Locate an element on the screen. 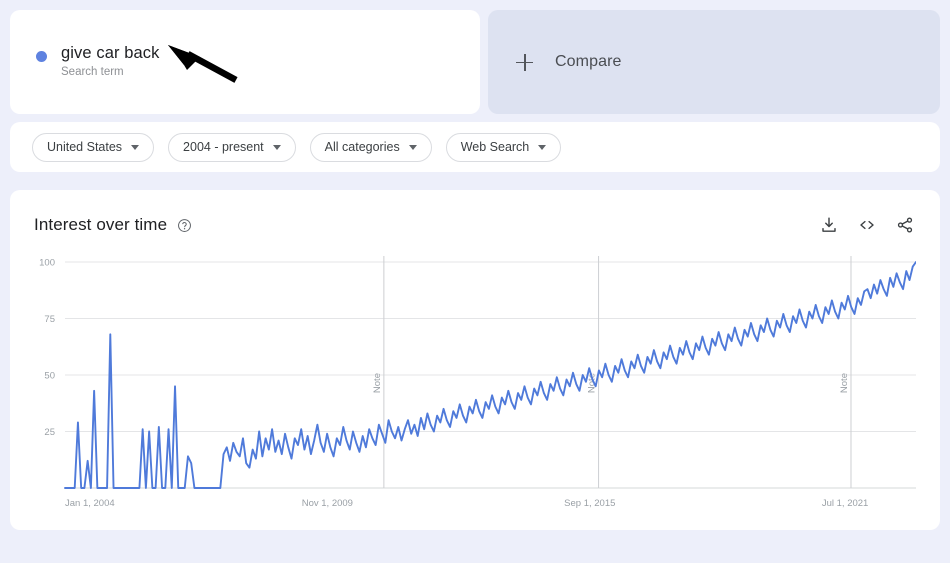 The height and width of the screenshot is (563, 950). help-circle-icon is located at coordinates (184, 225).